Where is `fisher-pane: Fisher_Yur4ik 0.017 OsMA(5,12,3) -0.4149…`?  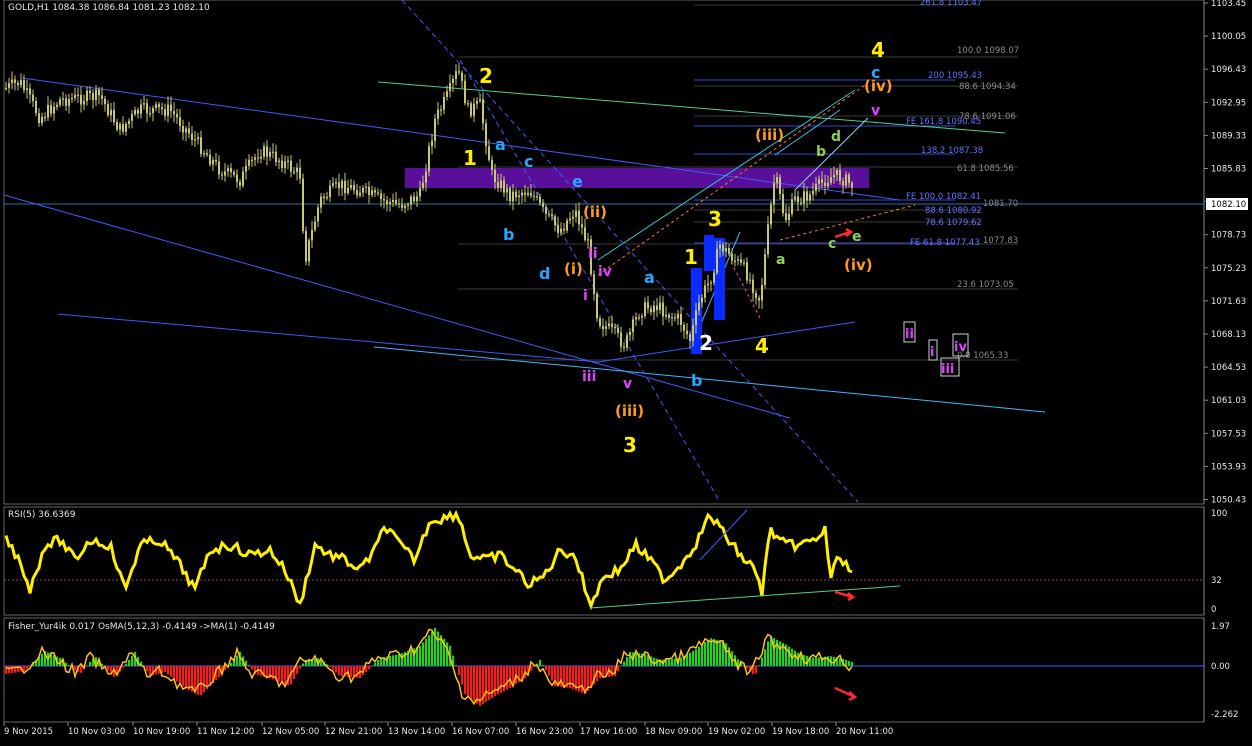
fisher-pane: Fisher_Yur4ik 0.017 OsMA(5,12,3) -0.4149… is located at coordinates (620, 670).